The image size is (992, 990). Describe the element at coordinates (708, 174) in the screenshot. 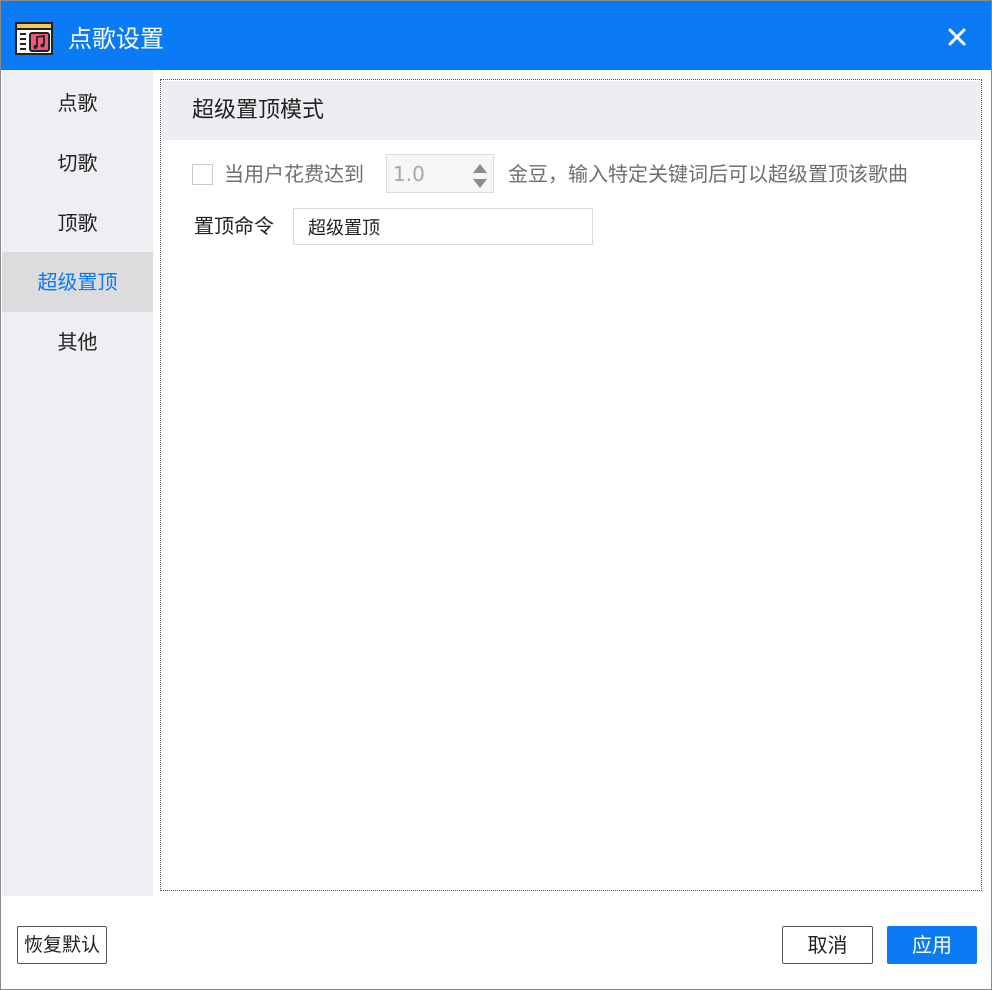

I see `condition-suffix-label: 金豆，输入特定关键词后可以超级置顶该歌曲` at that location.